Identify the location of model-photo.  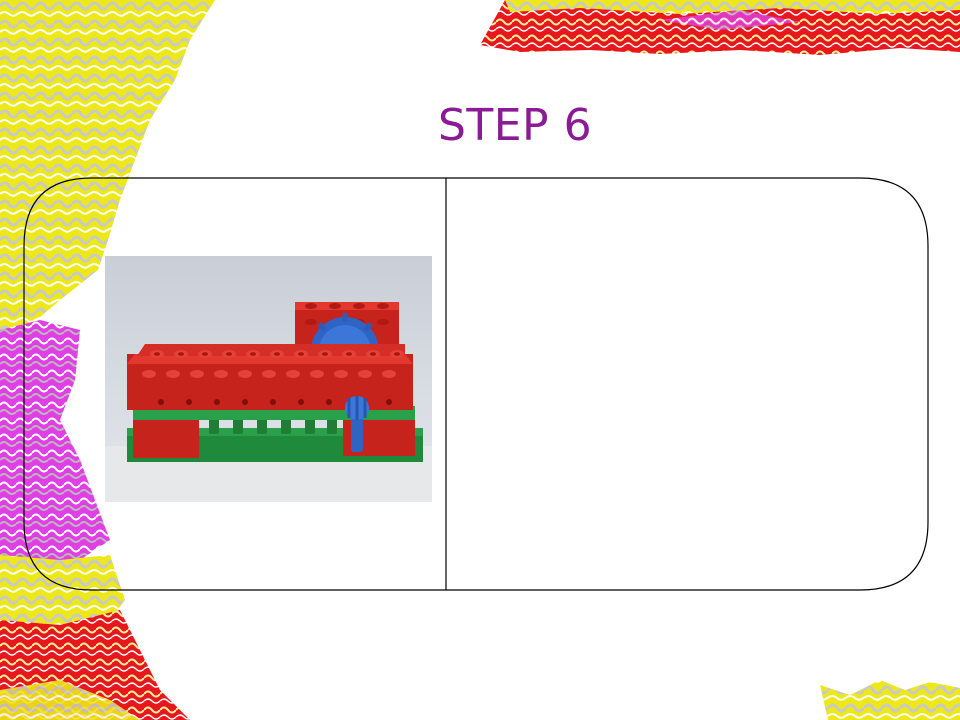
(268, 379).